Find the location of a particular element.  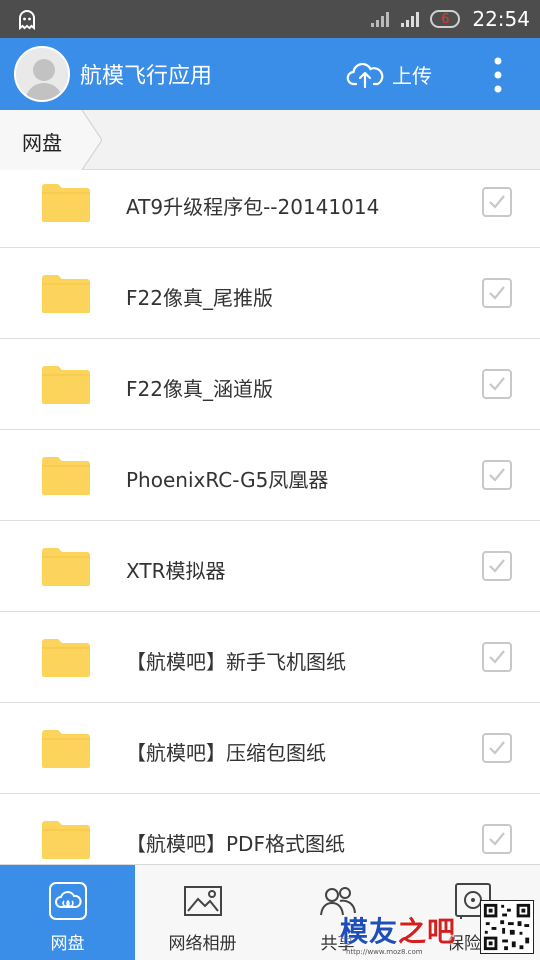

user-silhouette-icon is located at coordinates (42, 74).